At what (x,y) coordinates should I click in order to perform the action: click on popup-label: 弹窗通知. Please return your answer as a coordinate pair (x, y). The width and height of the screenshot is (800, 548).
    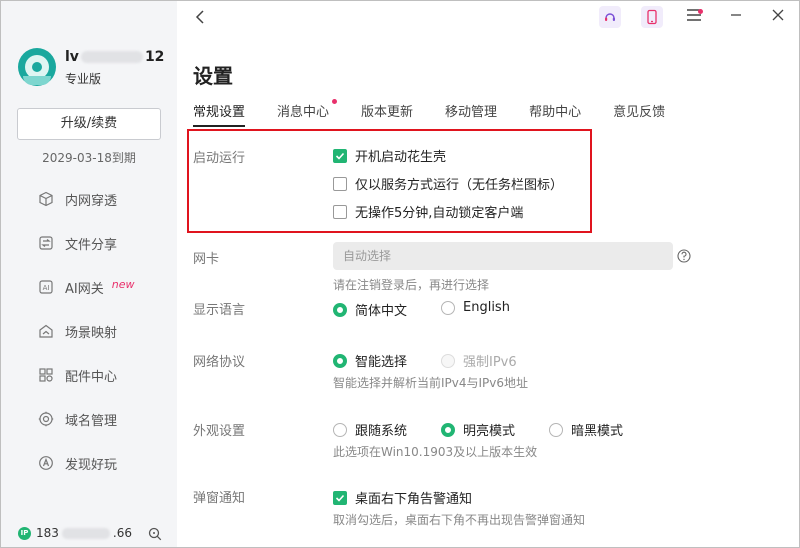
    Looking at the image, I should click on (219, 498).